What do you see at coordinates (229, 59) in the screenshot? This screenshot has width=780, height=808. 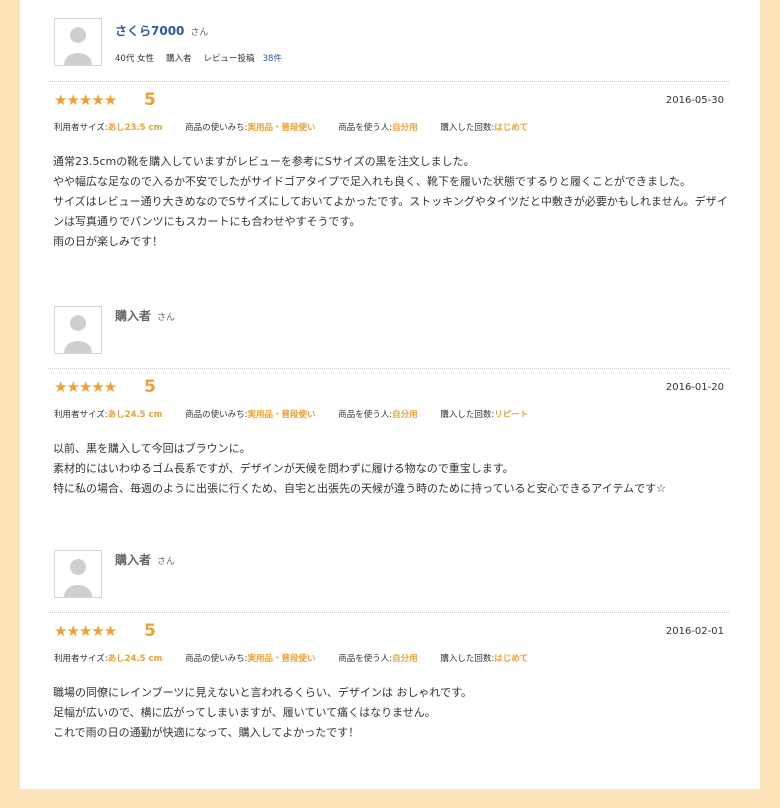 I see `posts-label: レビュー投稿` at bounding box center [229, 59].